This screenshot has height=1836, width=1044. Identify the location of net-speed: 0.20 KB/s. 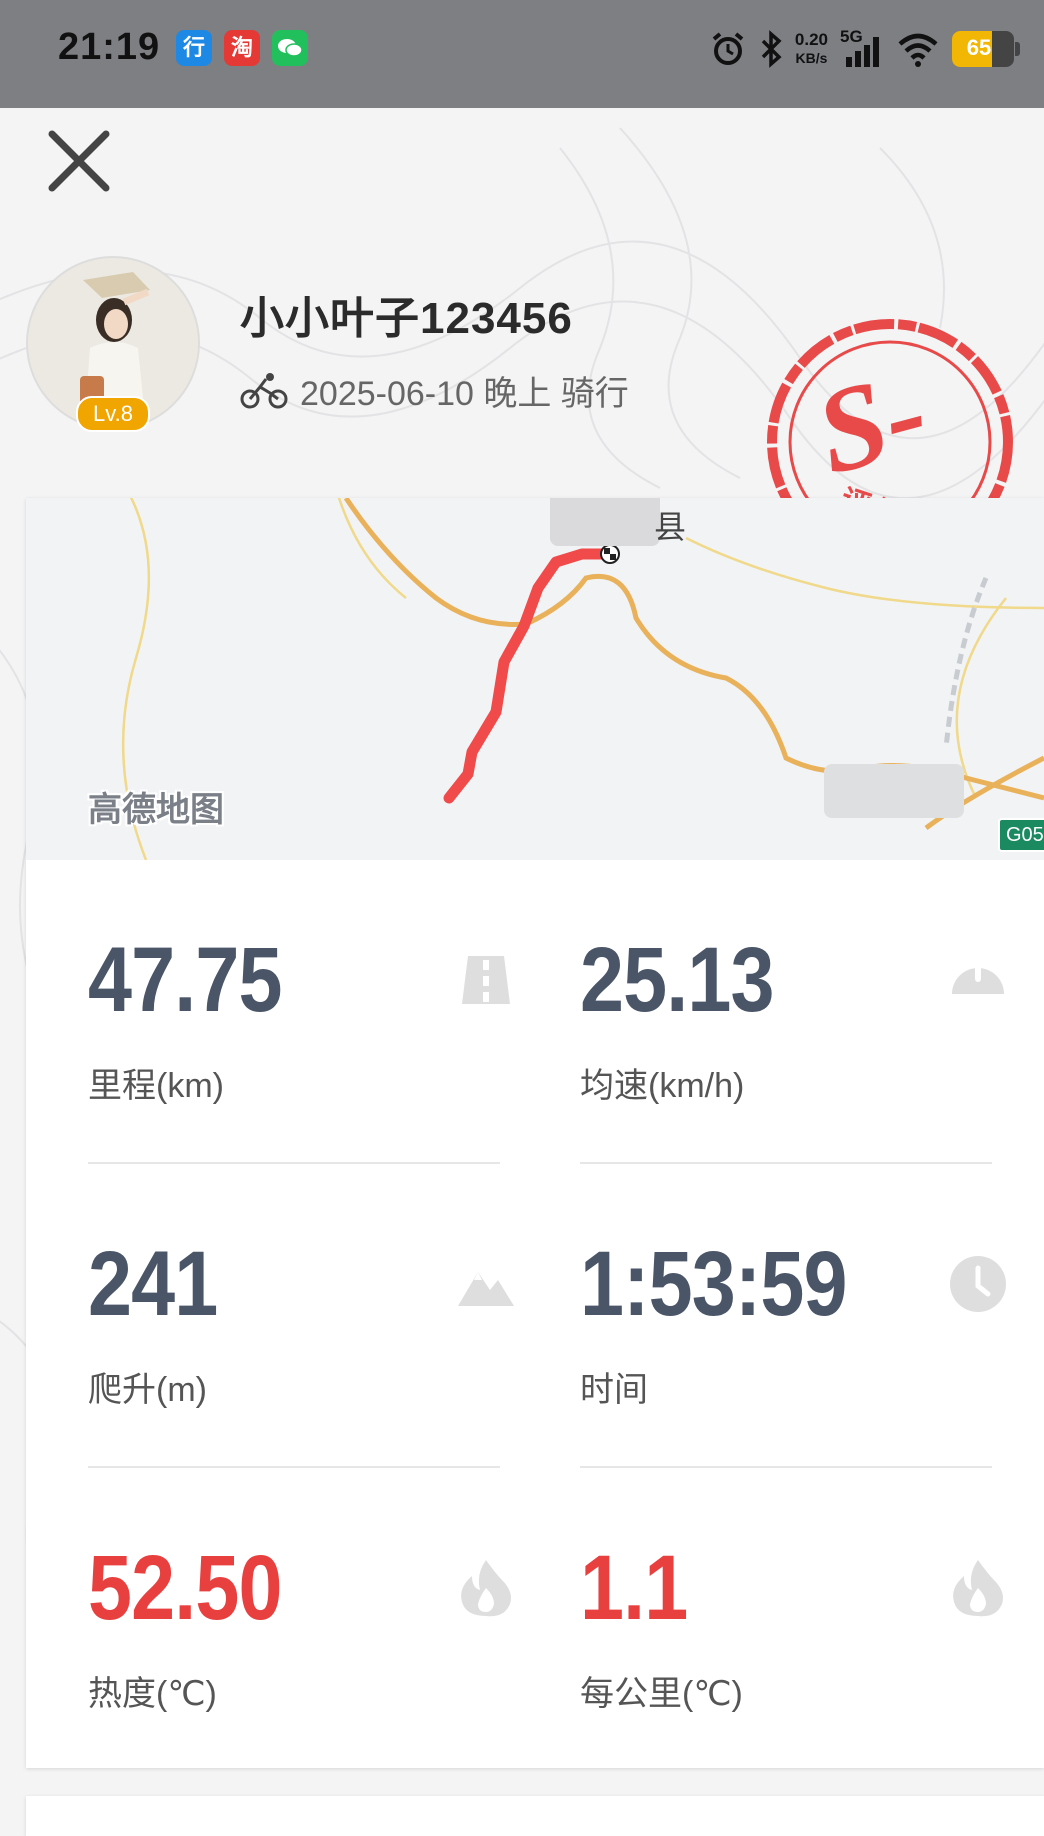
(811, 48).